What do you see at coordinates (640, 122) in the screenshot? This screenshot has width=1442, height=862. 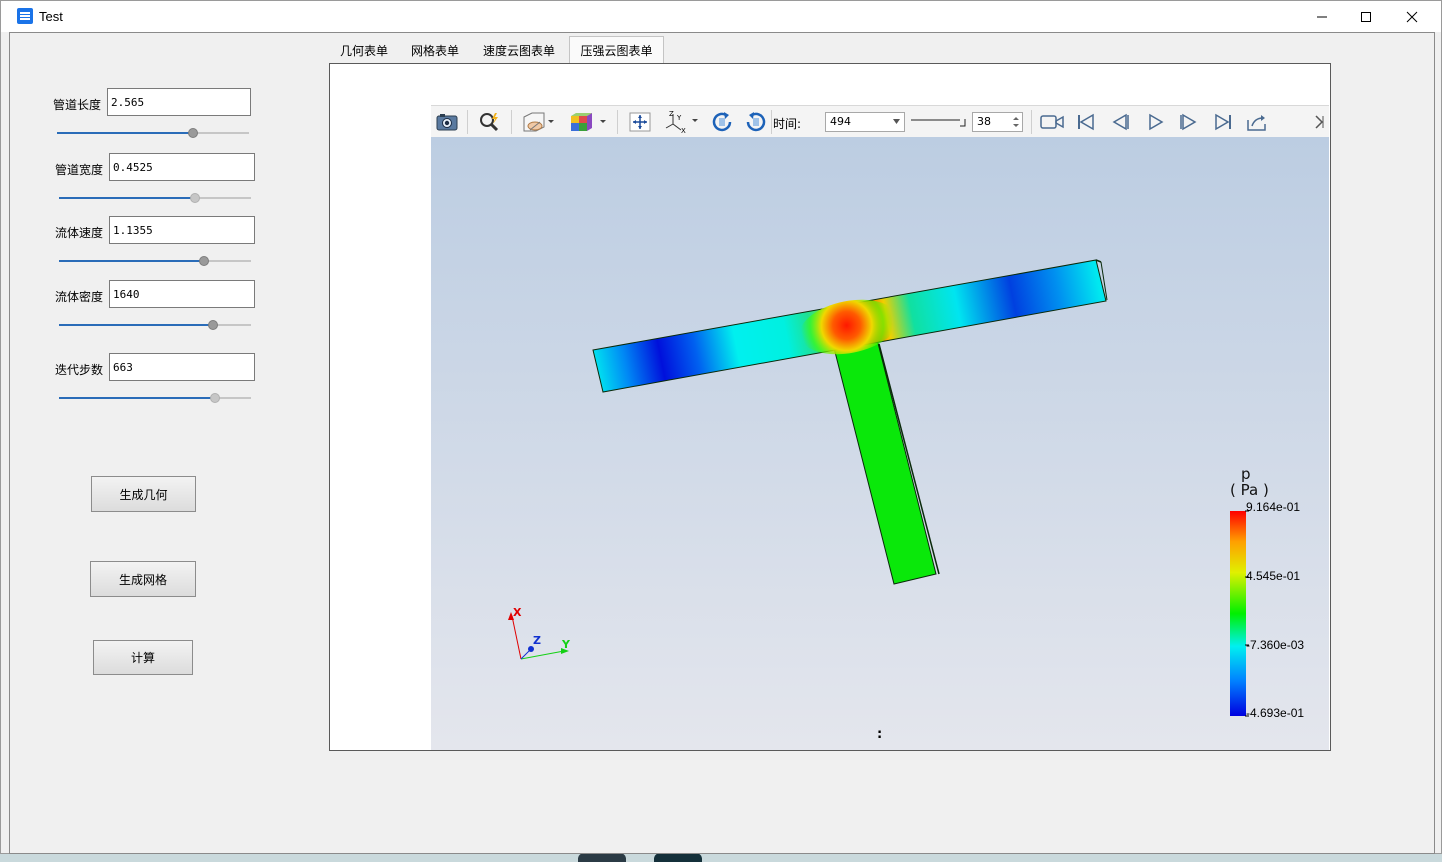 I see `reset-camera-icon` at bounding box center [640, 122].